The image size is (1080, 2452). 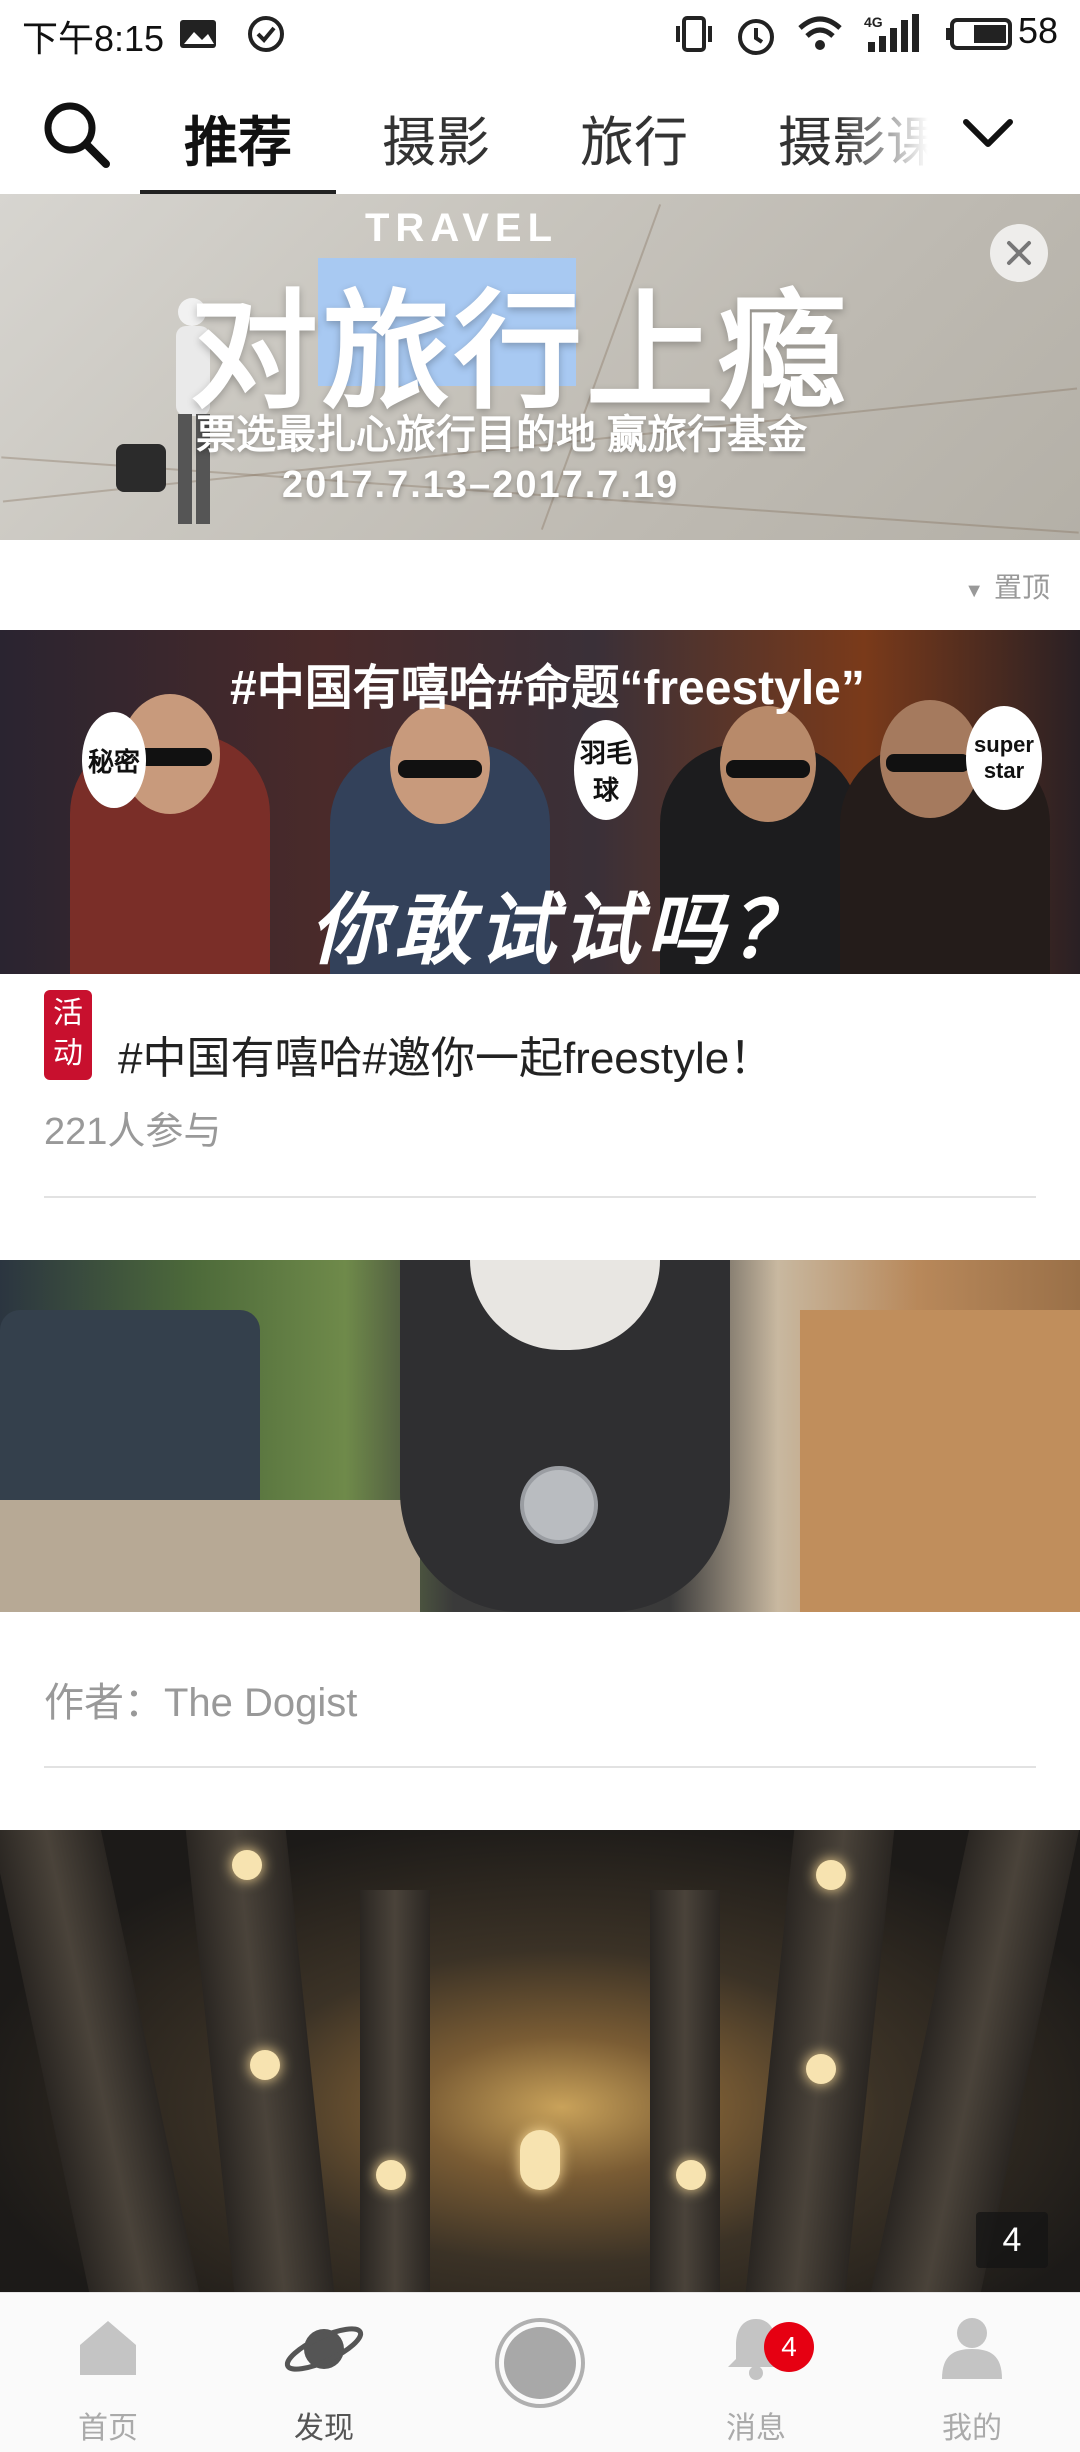 What do you see at coordinates (756, 2372) in the screenshot?
I see `nav-messages: 消息` at bounding box center [756, 2372].